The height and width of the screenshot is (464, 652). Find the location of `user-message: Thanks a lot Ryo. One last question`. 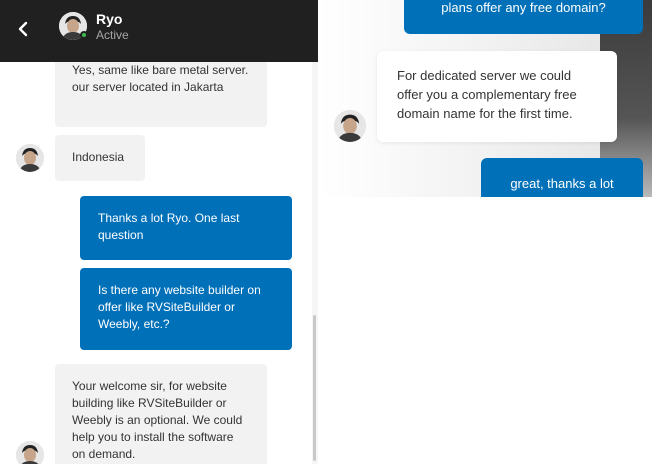

user-message: Thanks a lot Ryo. One last question is located at coordinates (186, 228).